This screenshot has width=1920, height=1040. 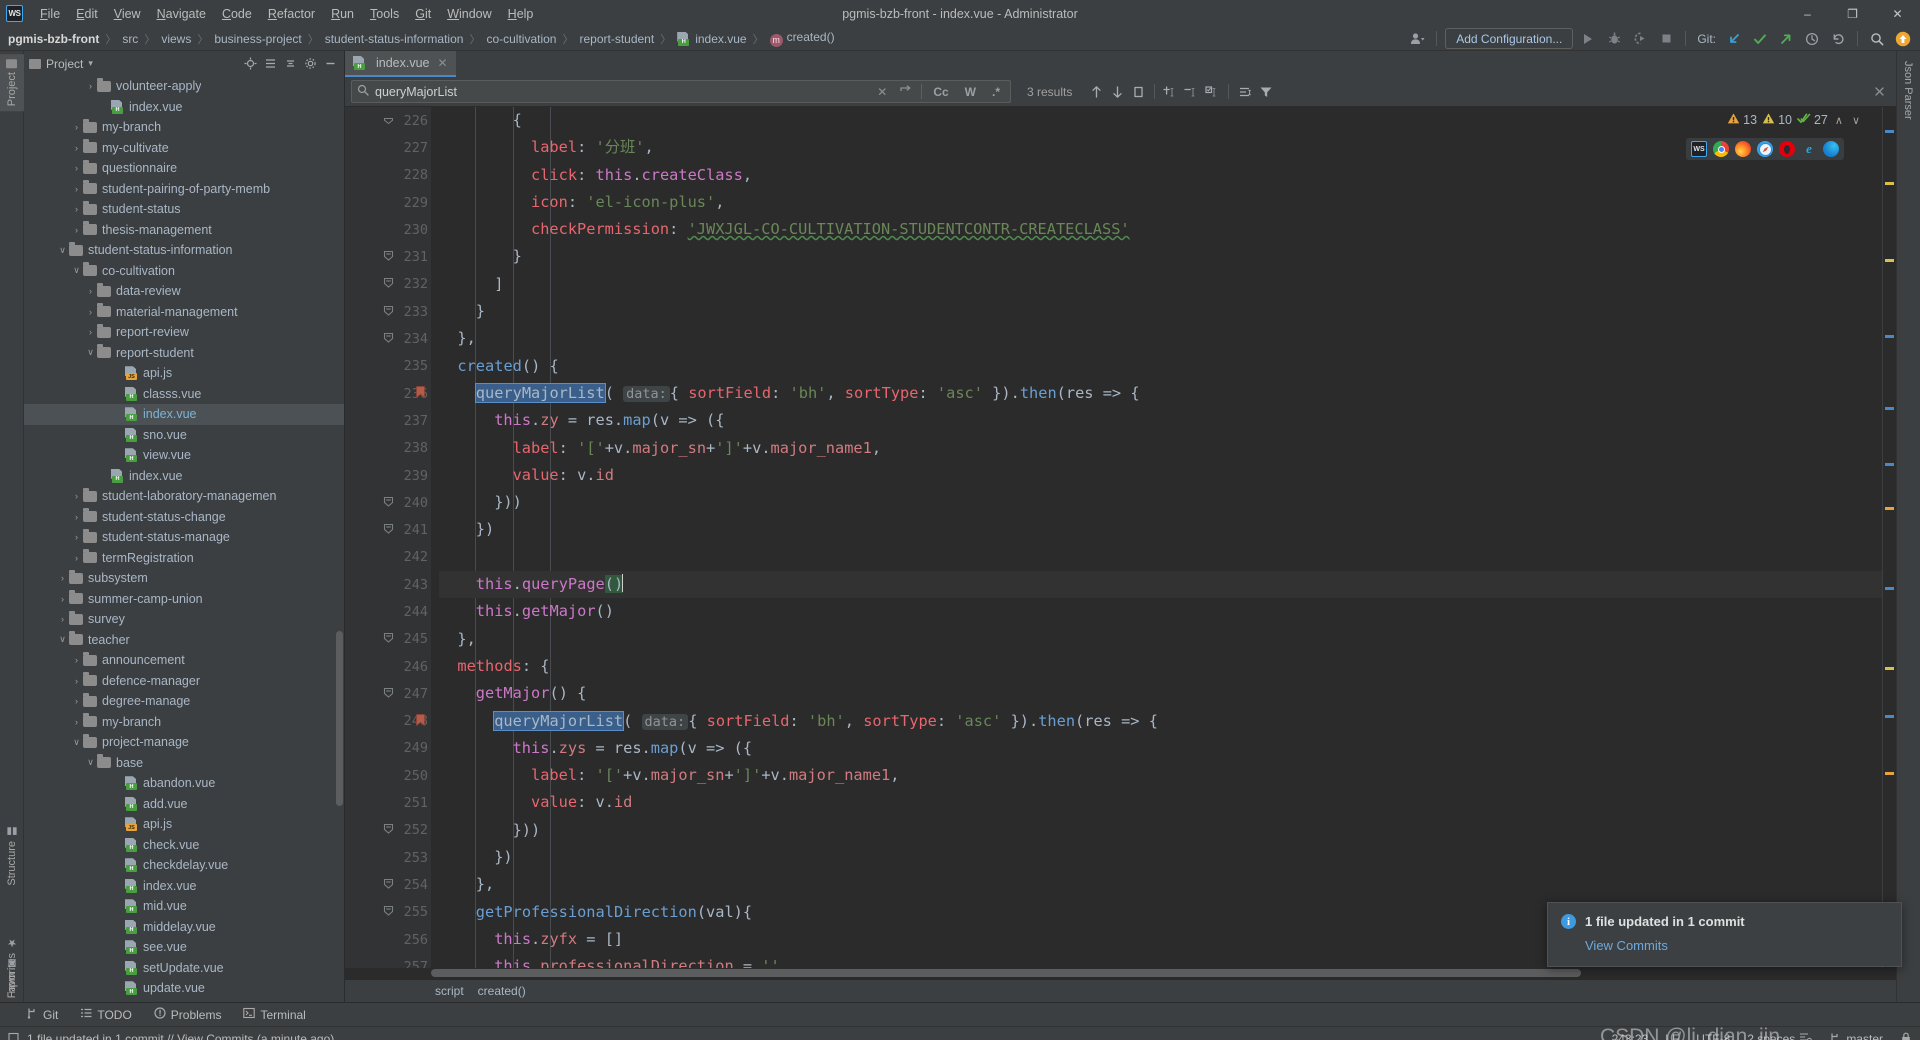 What do you see at coordinates (400, 64) in the screenshot?
I see `editor-tab-index-vue: H index.vue ✕` at bounding box center [400, 64].